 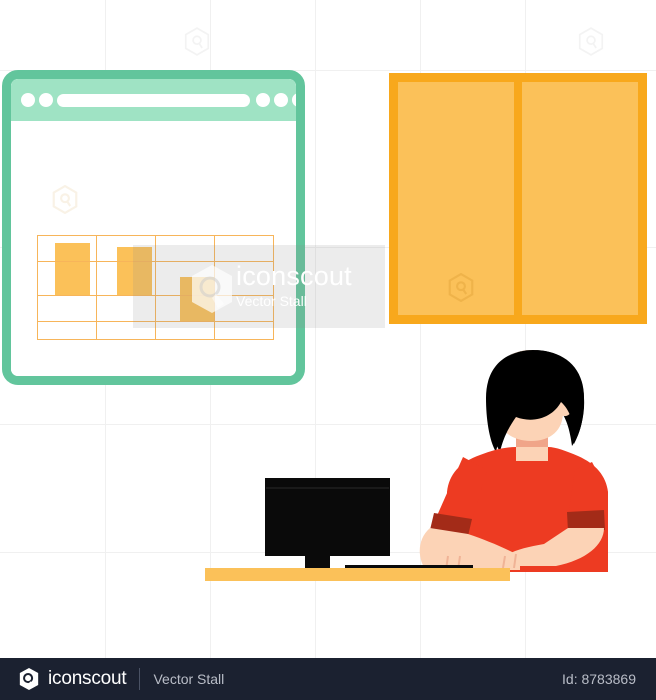 I want to click on footer-brand: iconscout, so click(x=87, y=678).